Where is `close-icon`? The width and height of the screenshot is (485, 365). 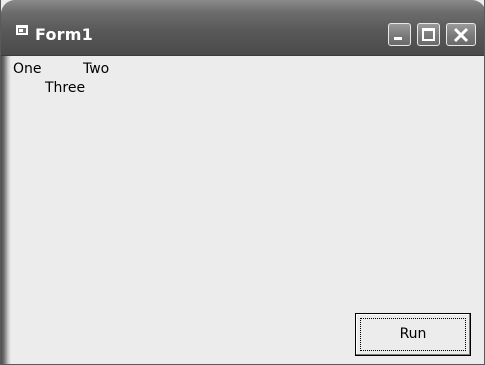
close-icon is located at coordinates (461, 35).